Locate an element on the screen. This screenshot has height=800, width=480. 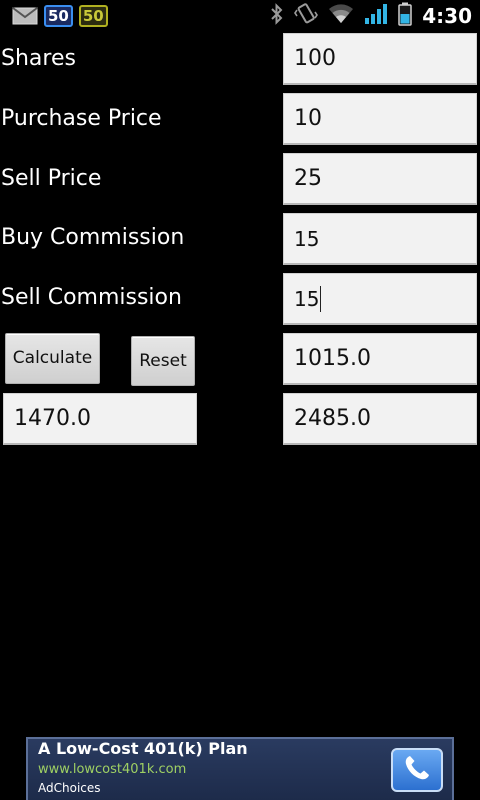
battery-icon is located at coordinates (405, 16).